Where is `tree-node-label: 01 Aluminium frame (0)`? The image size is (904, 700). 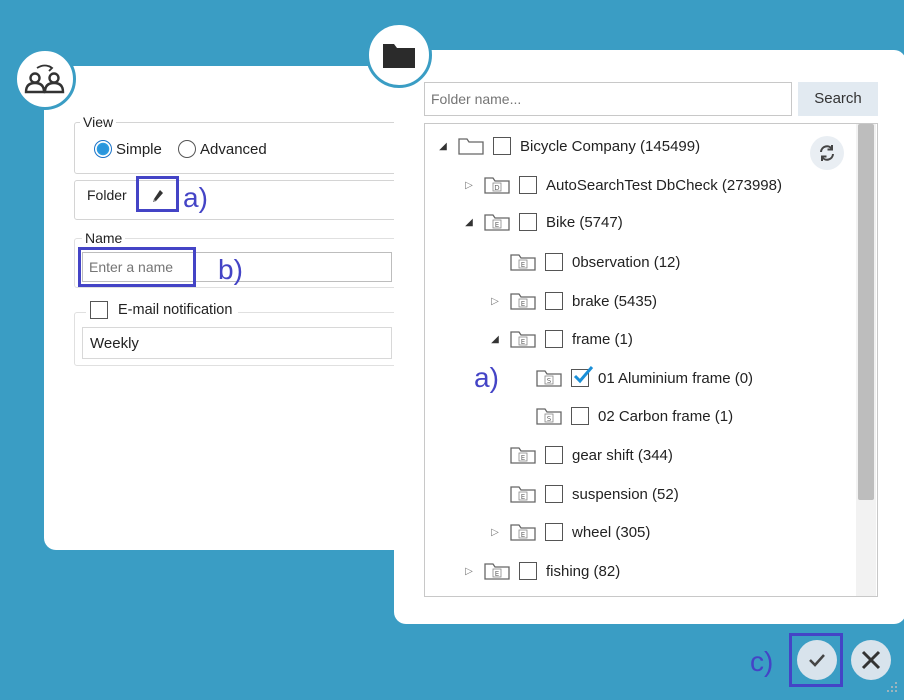
tree-node-label: 01 Aluminium frame (0) is located at coordinates (676, 378).